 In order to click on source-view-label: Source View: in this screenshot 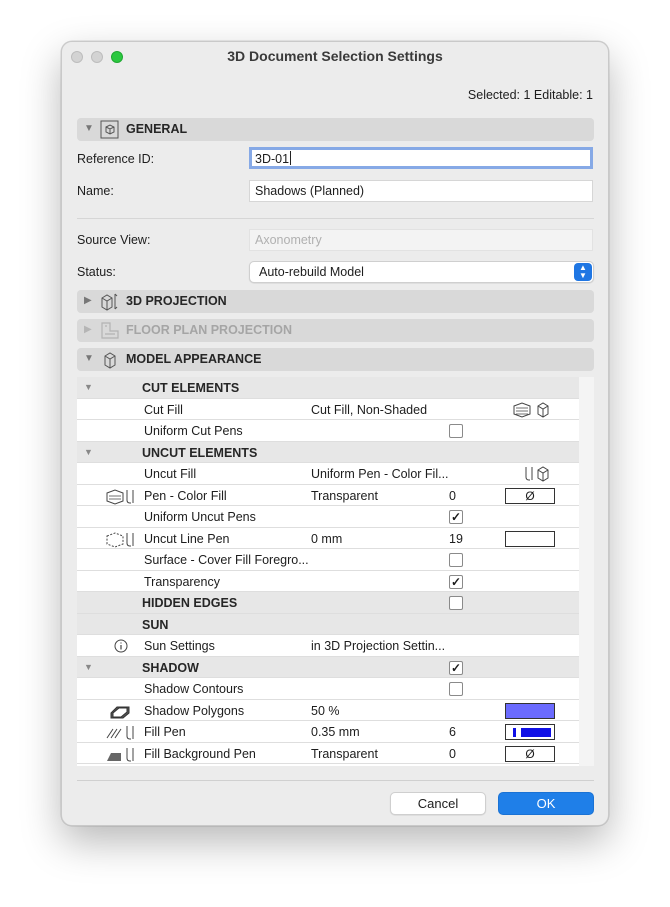, I will do `click(114, 240)`.